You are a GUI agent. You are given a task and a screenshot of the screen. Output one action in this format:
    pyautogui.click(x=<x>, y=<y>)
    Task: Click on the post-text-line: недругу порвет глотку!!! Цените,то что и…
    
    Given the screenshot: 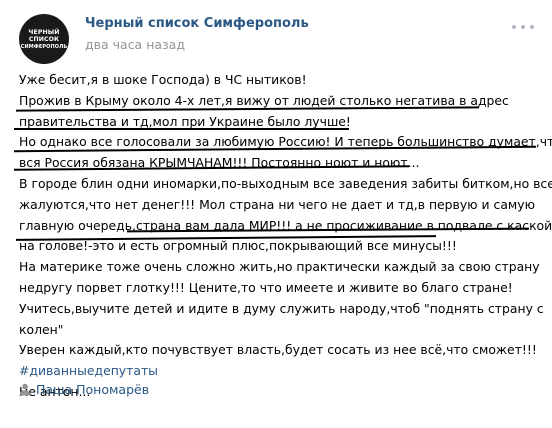 What is the action you would take?
    pyautogui.click(x=266, y=287)
    